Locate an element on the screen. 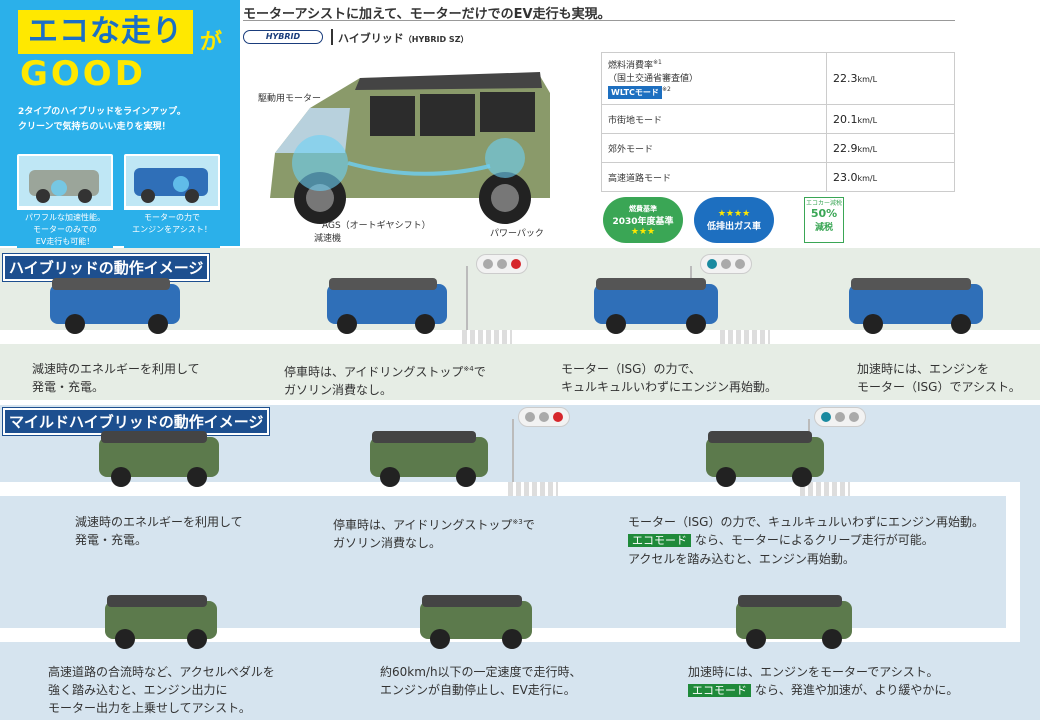 This screenshot has width=1040, height=720. label-pack: パワーパック is located at coordinates (517, 234).